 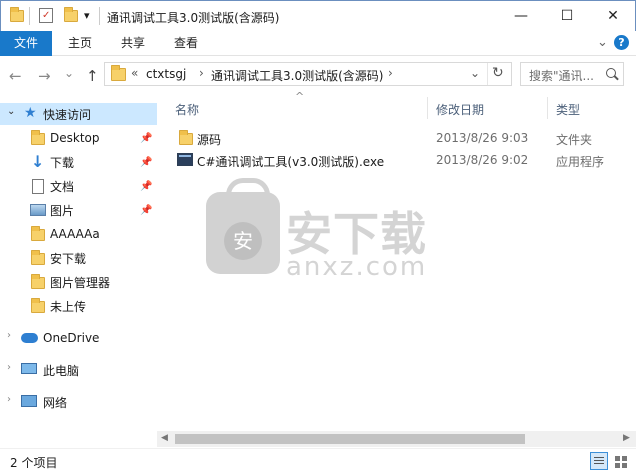 I want to click on close-button: ✕, so click(x=613, y=16).